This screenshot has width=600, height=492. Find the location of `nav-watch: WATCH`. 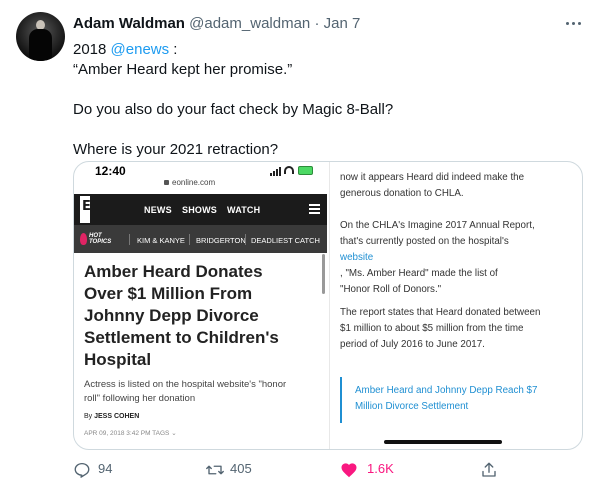

nav-watch: WATCH is located at coordinates (244, 210).